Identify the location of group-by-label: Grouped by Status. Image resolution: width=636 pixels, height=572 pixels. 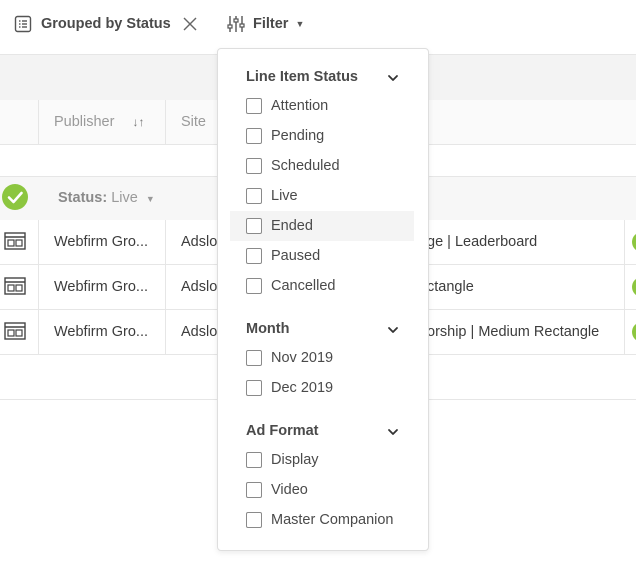
(106, 24).